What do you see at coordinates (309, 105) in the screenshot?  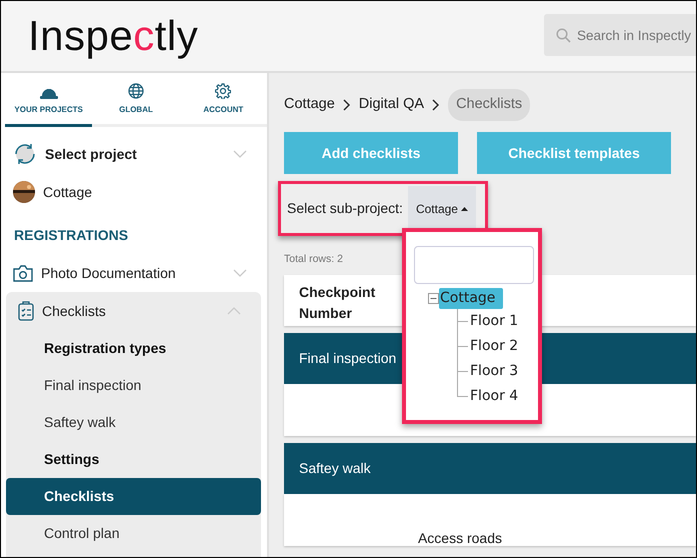 I see `breadcrumb-item: Cottage` at bounding box center [309, 105].